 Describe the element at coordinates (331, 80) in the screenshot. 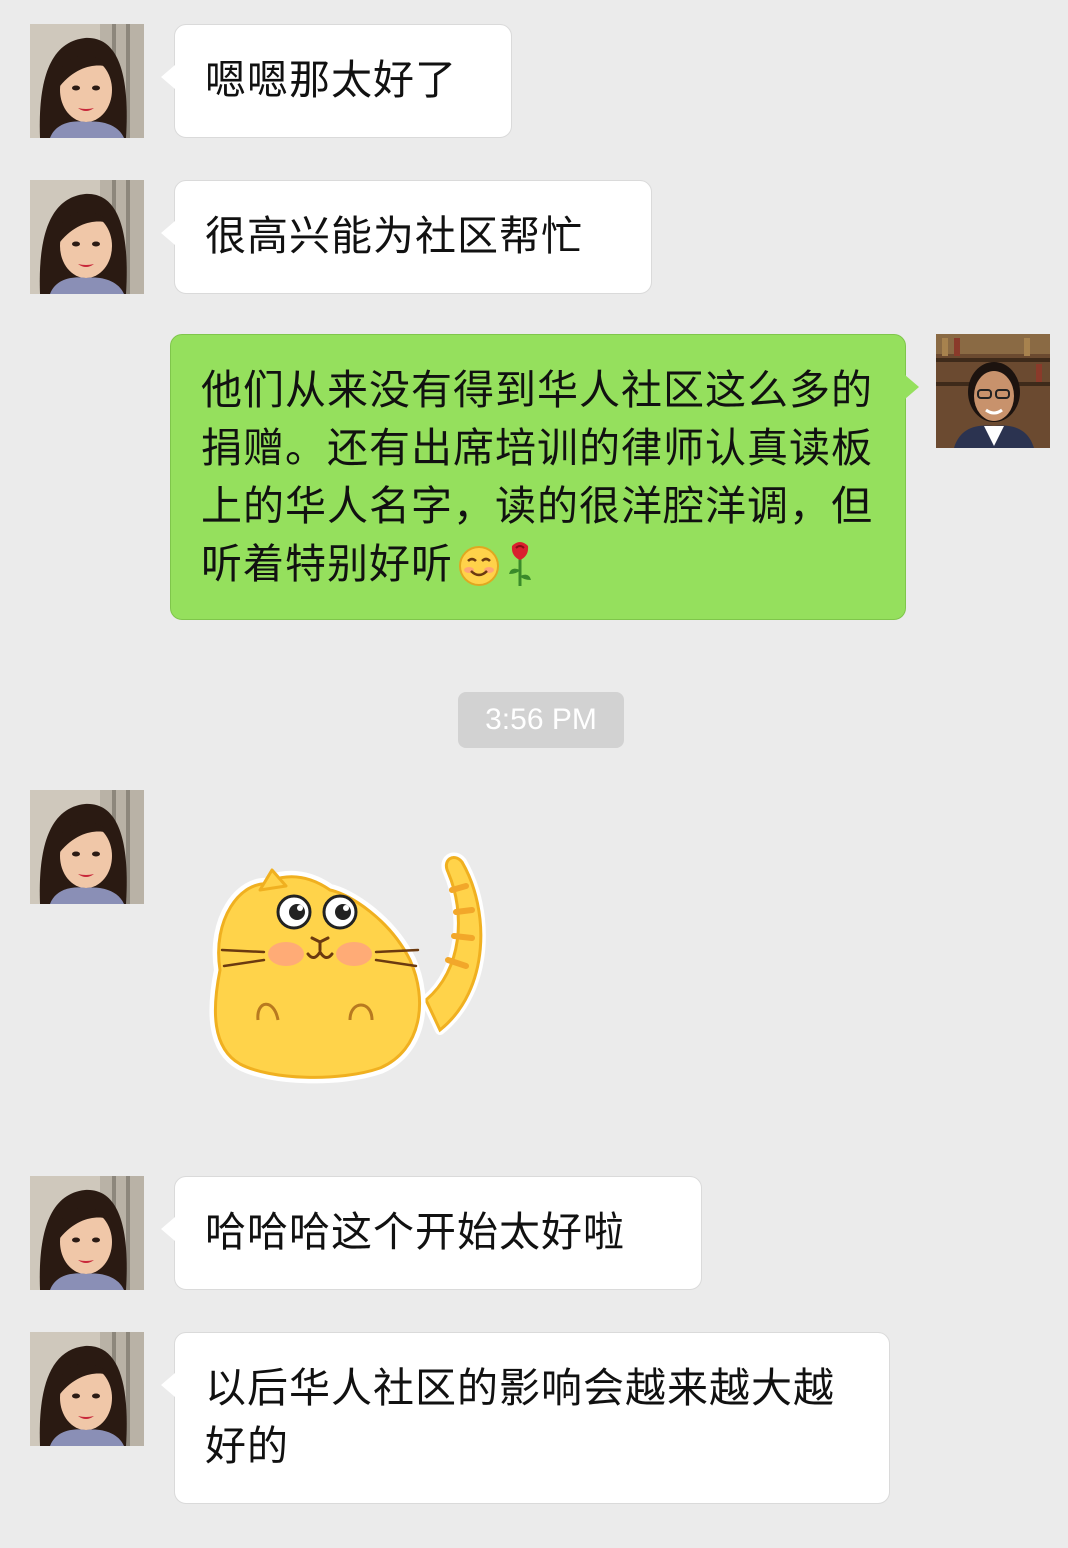

I see `message-text: 嗯嗯那太好了` at that location.